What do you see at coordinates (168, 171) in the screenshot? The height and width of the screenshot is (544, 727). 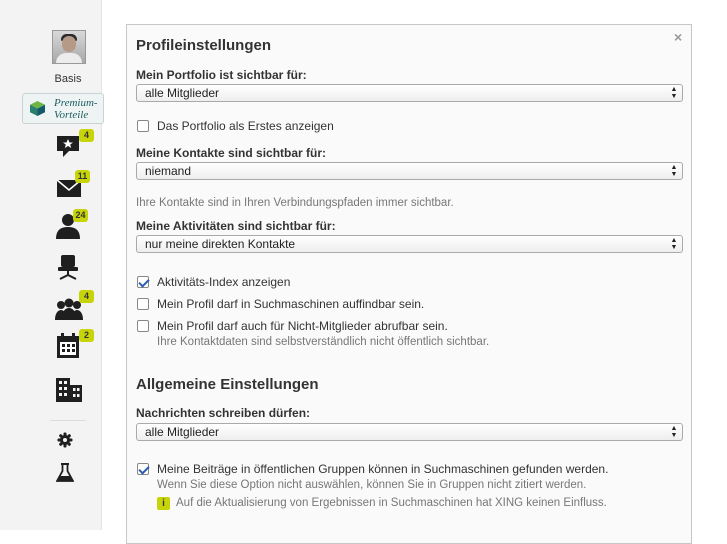 I see `contacts-visibility-value: niemand` at bounding box center [168, 171].